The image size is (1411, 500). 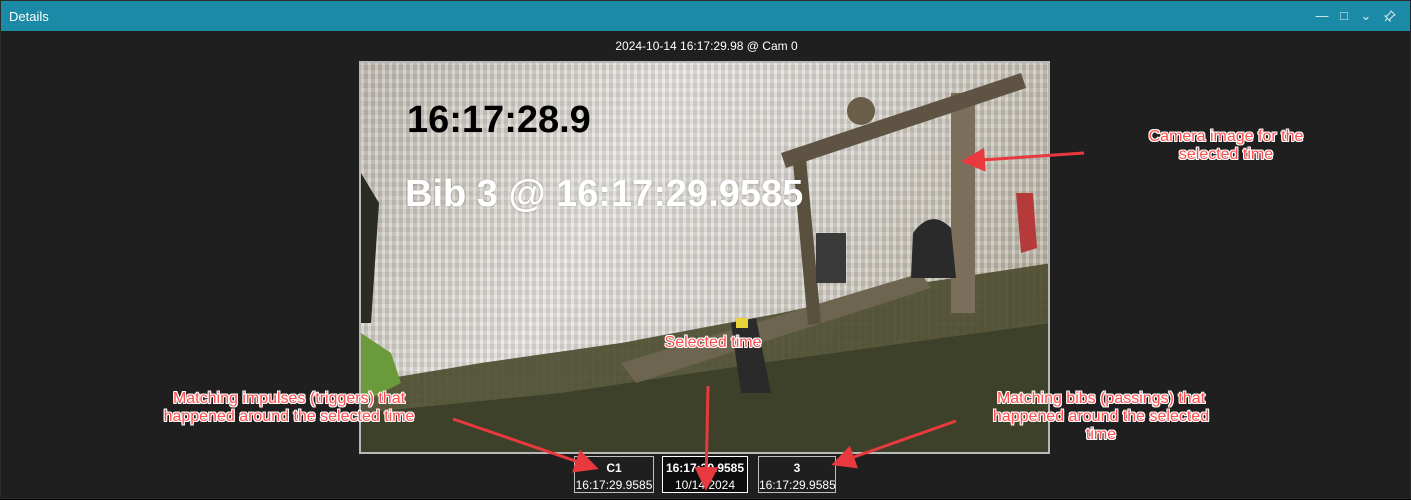 I want to click on chevron-down-icon: ⌄, so click(x=1366, y=16).